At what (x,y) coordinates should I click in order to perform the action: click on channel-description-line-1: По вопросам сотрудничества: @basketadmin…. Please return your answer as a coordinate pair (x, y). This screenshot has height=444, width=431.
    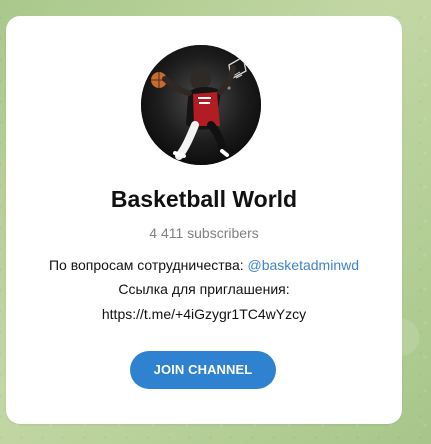
    Looking at the image, I should click on (204, 265).